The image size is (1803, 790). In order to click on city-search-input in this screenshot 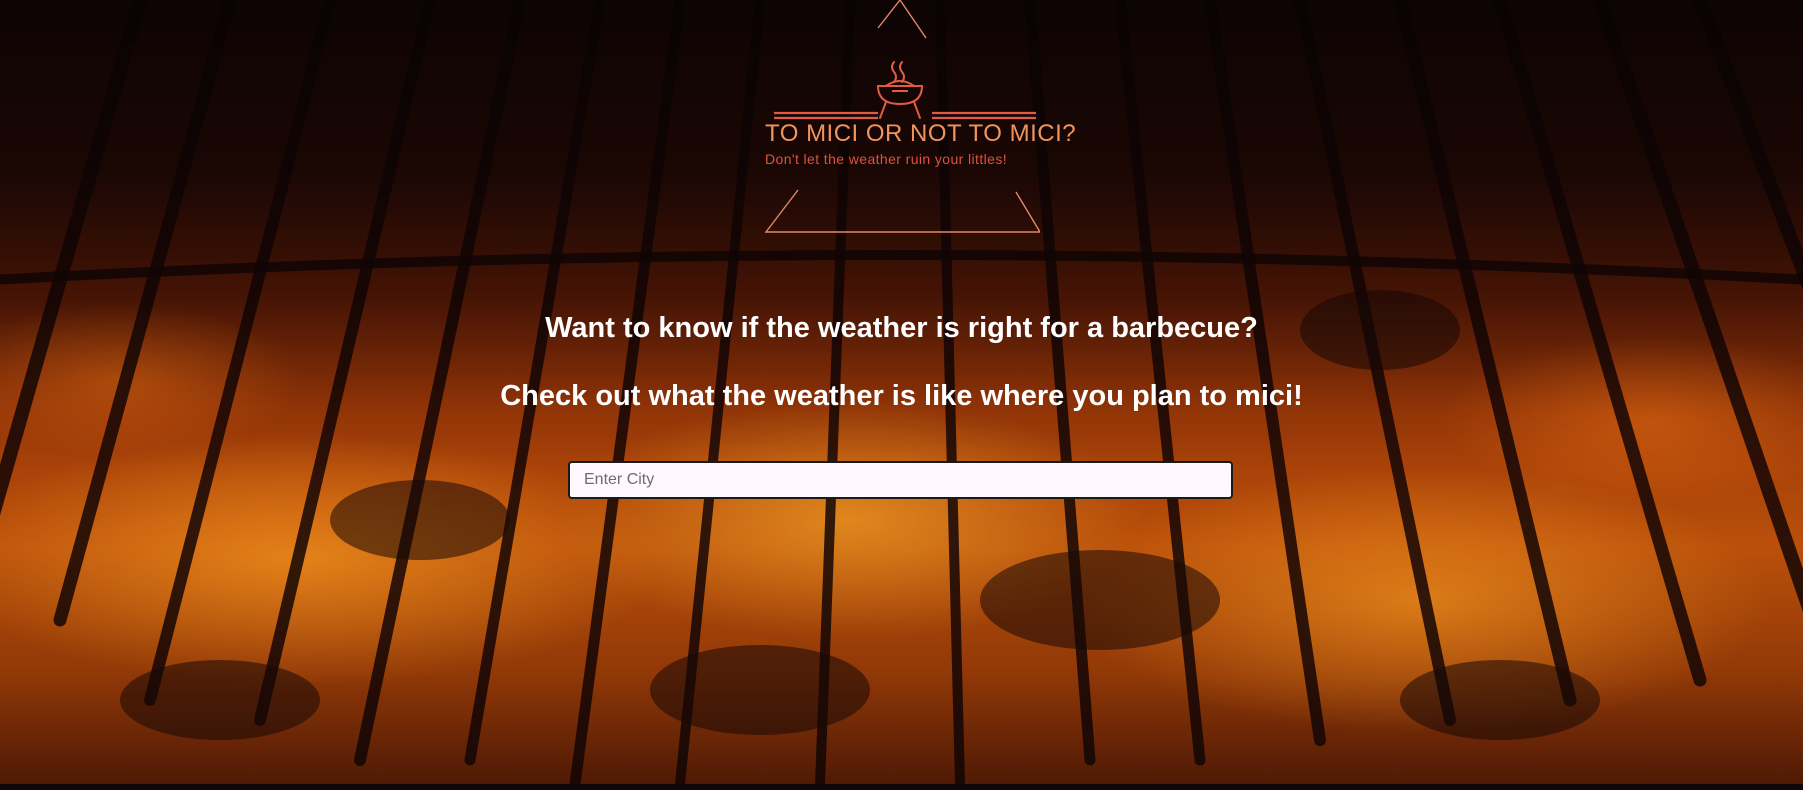, I will do `click(900, 480)`.